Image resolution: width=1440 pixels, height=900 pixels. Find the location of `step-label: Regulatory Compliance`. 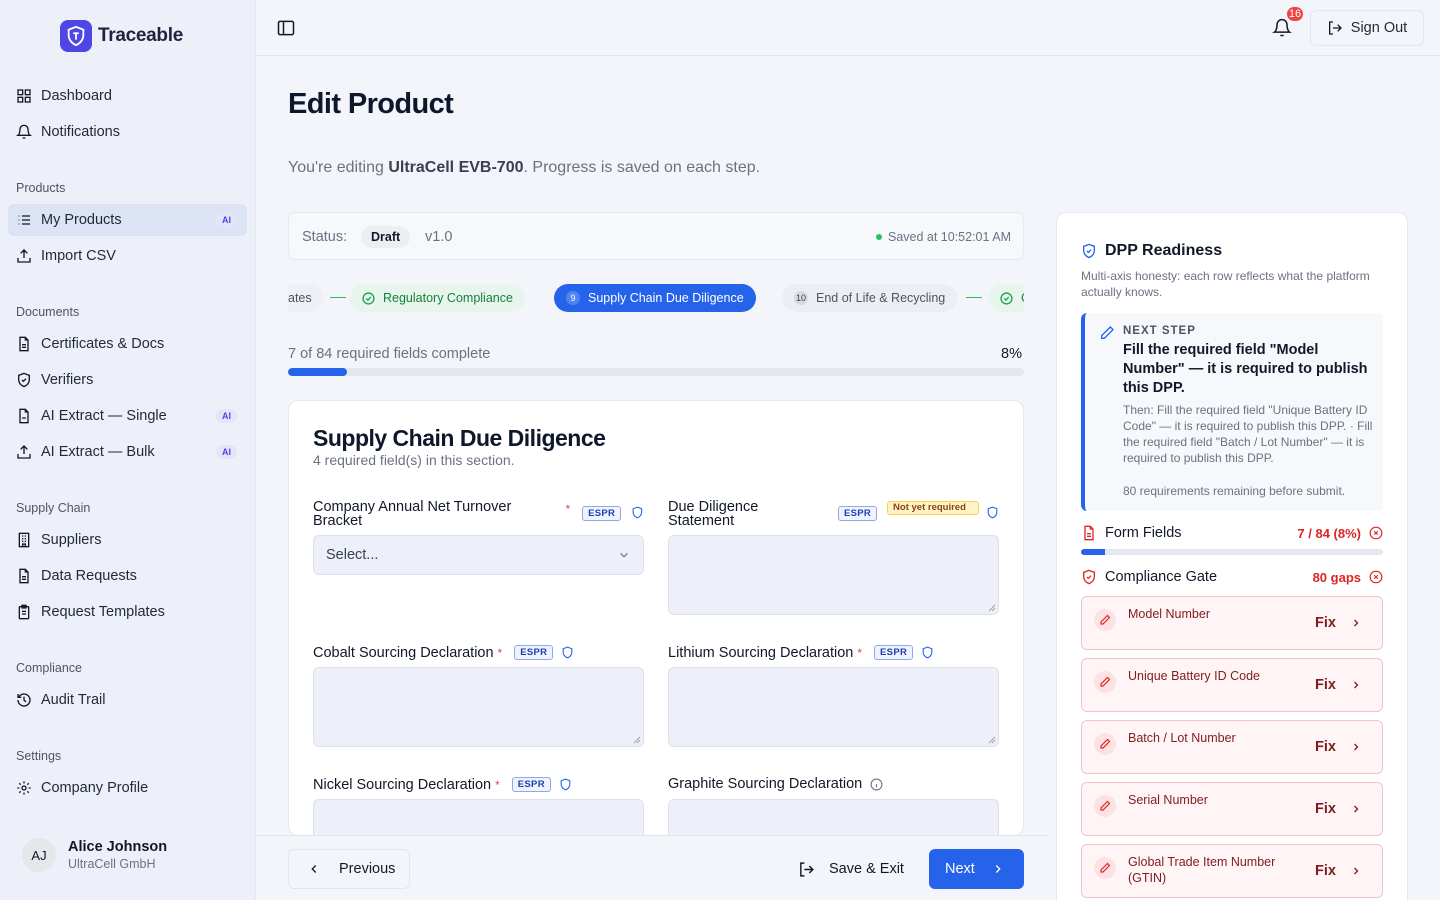

step-label: Regulatory Compliance is located at coordinates (448, 298).